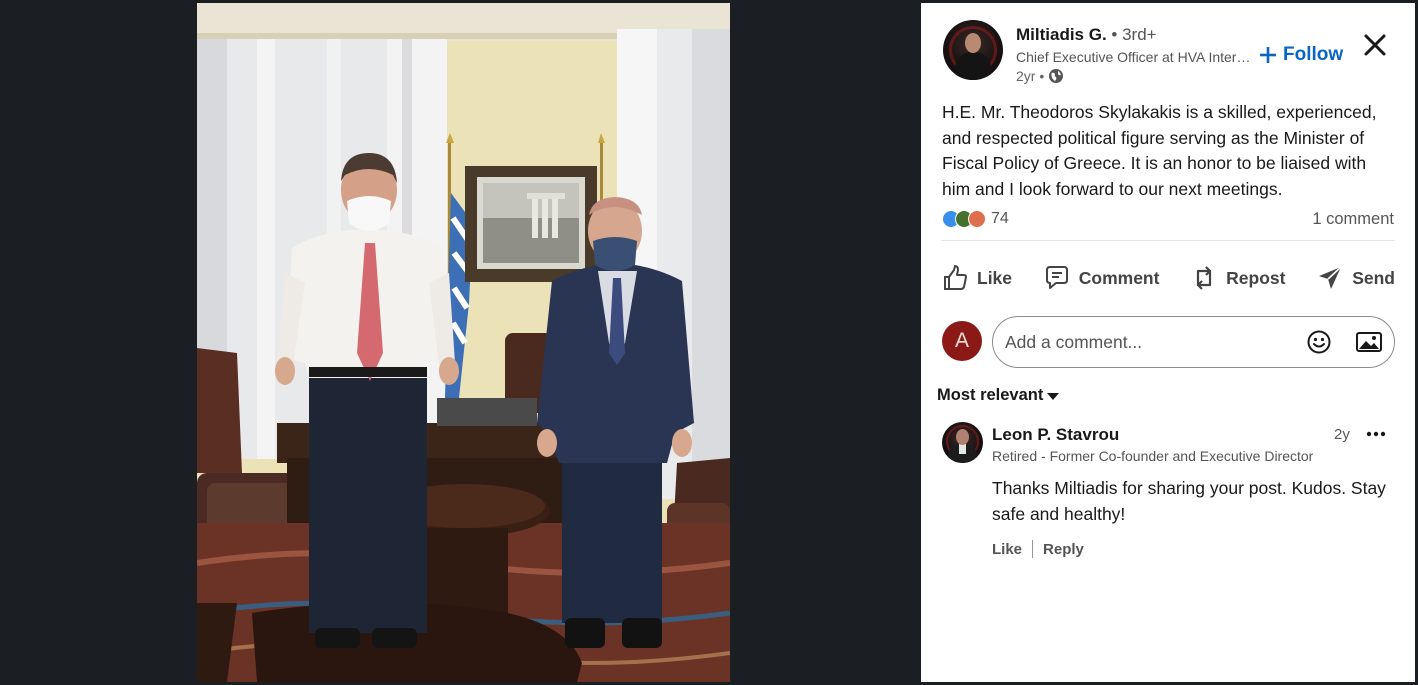 This screenshot has width=1418, height=685. I want to click on comment-button: Comment, so click(1101, 278).